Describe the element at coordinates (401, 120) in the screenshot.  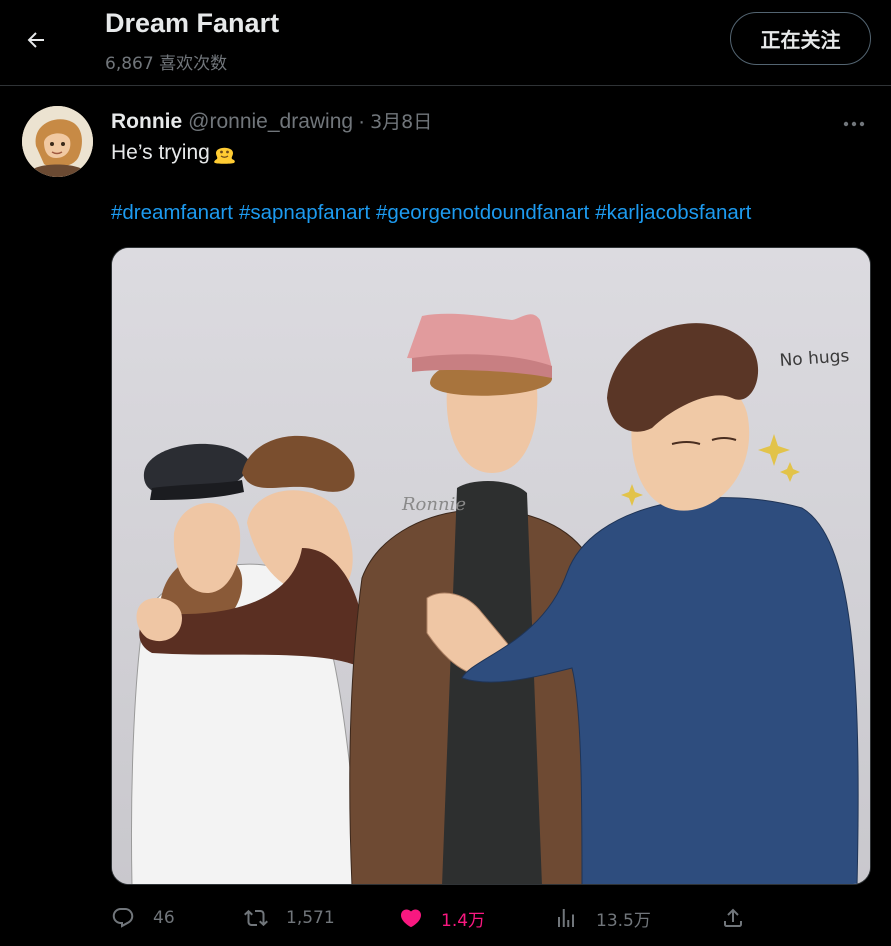
I see `post-date: 3月8日` at that location.